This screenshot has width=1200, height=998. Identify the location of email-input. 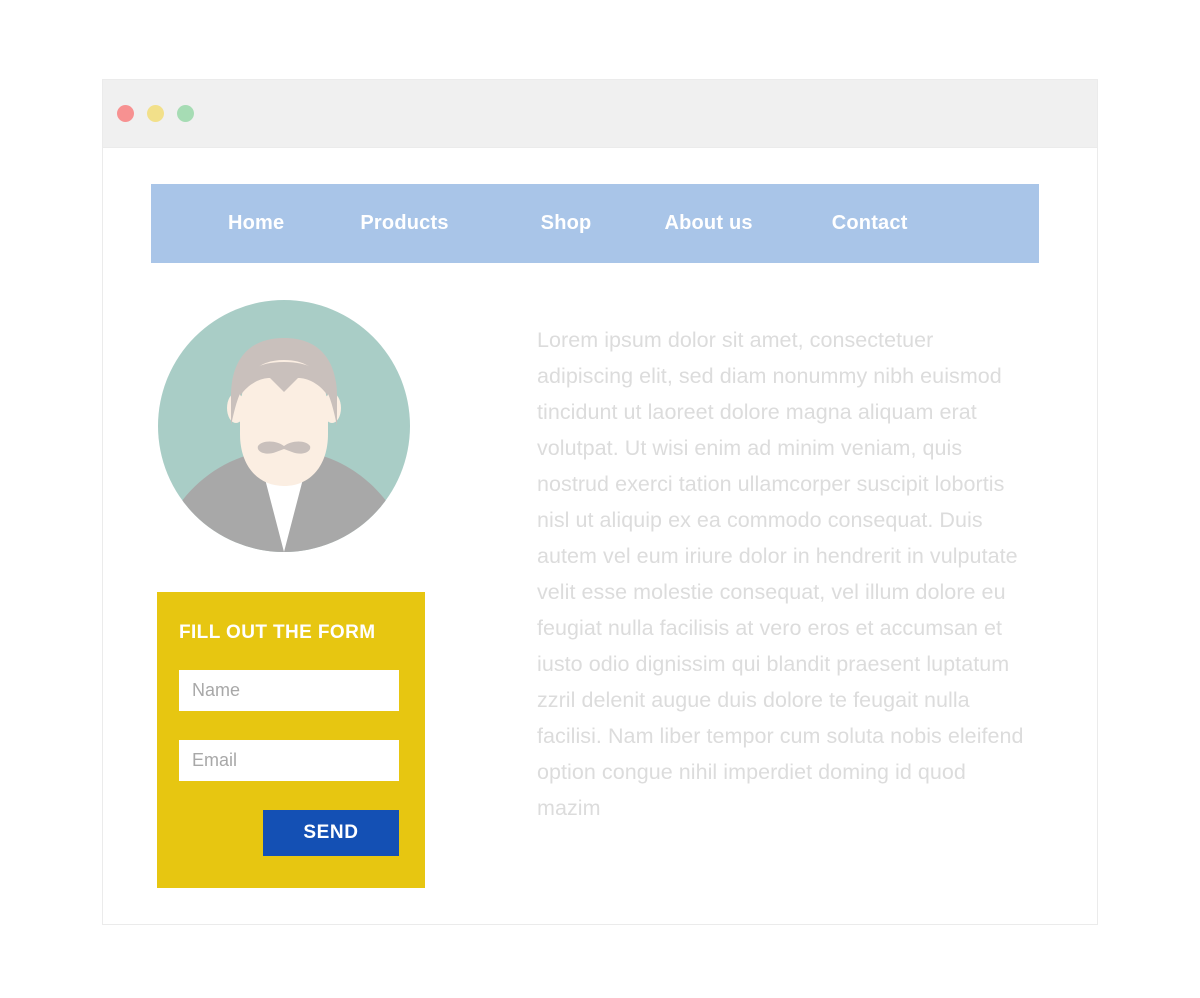
(289, 760).